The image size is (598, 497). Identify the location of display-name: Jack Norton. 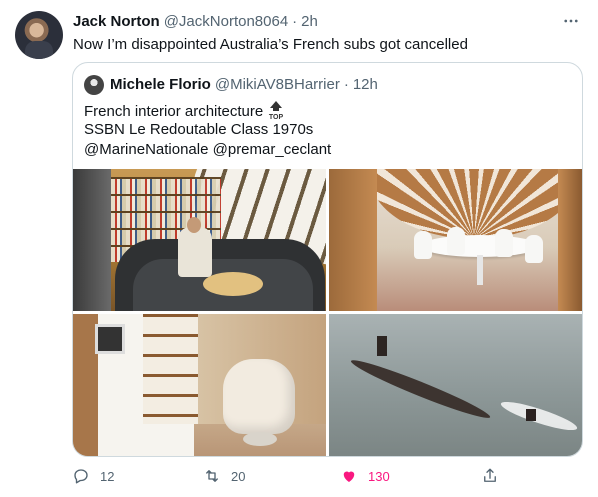
(116, 21).